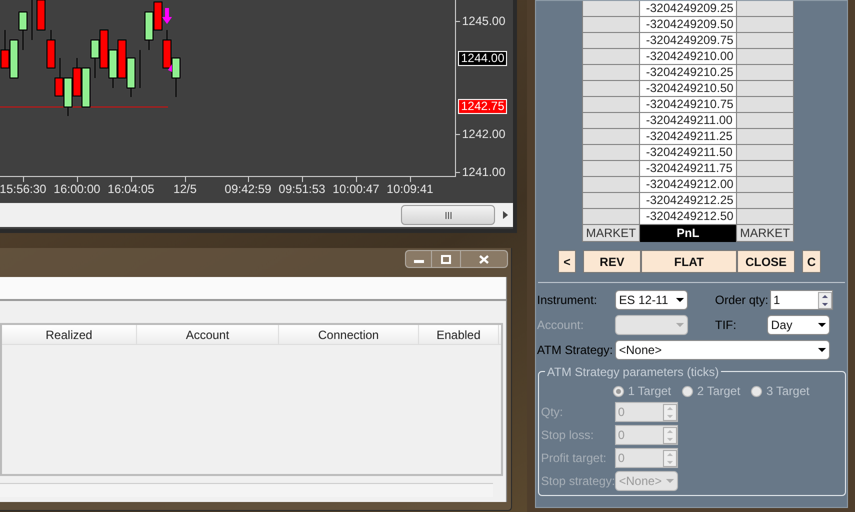 The height and width of the screenshot is (512, 855). What do you see at coordinates (688, 185) in the screenshot?
I see `price-cell: -3204249212.00` at bounding box center [688, 185].